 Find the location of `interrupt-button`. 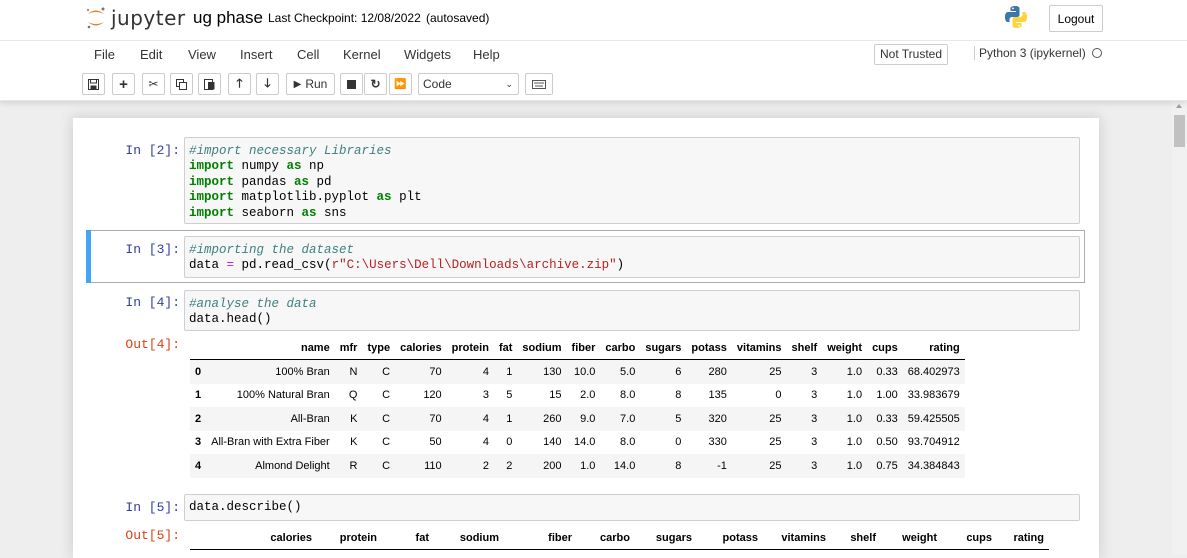

interrupt-button is located at coordinates (351, 84).